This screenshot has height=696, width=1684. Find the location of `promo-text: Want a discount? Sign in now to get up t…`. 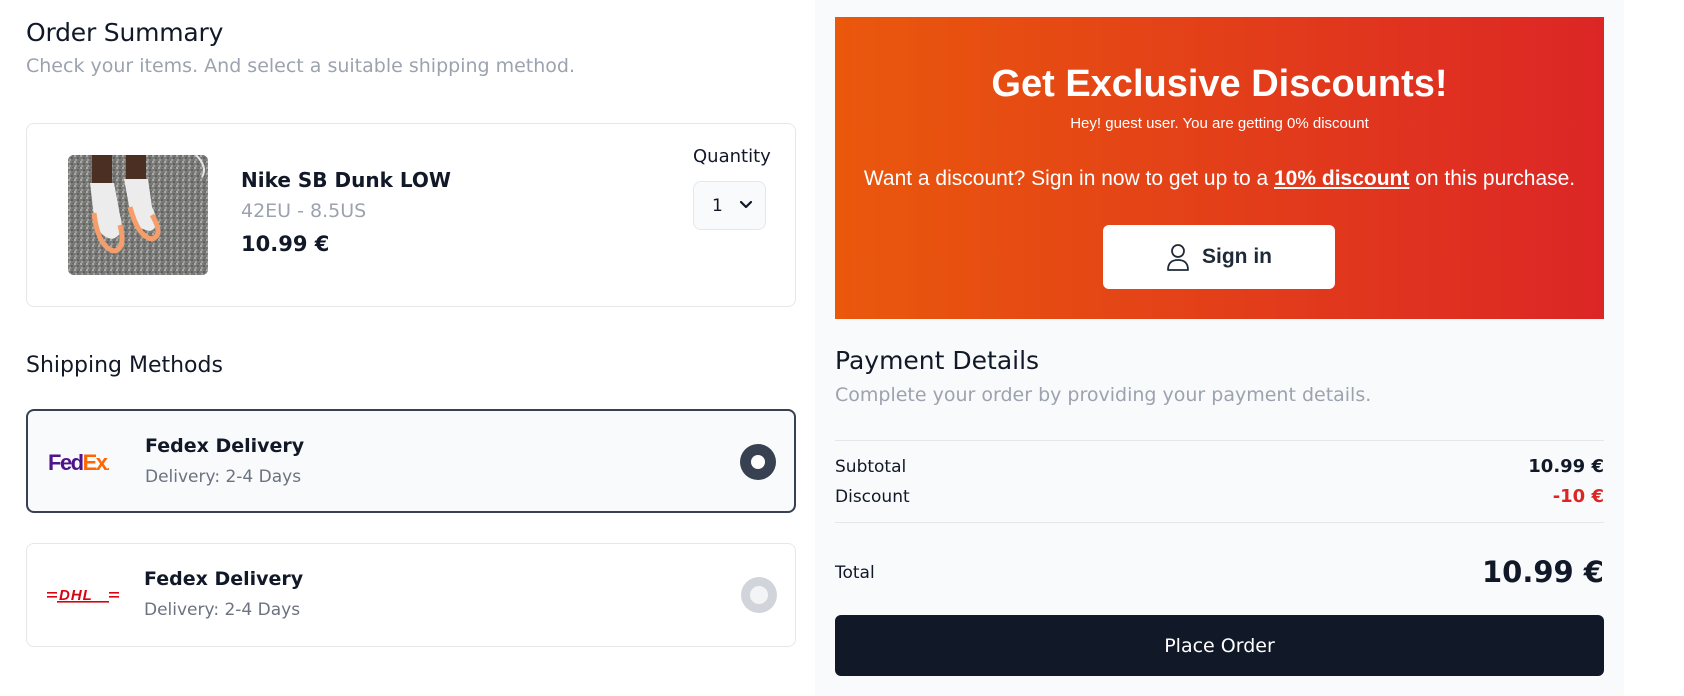

promo-text: Want a discount? Sign in now to get up t… is located at coordinates (1219, 179).